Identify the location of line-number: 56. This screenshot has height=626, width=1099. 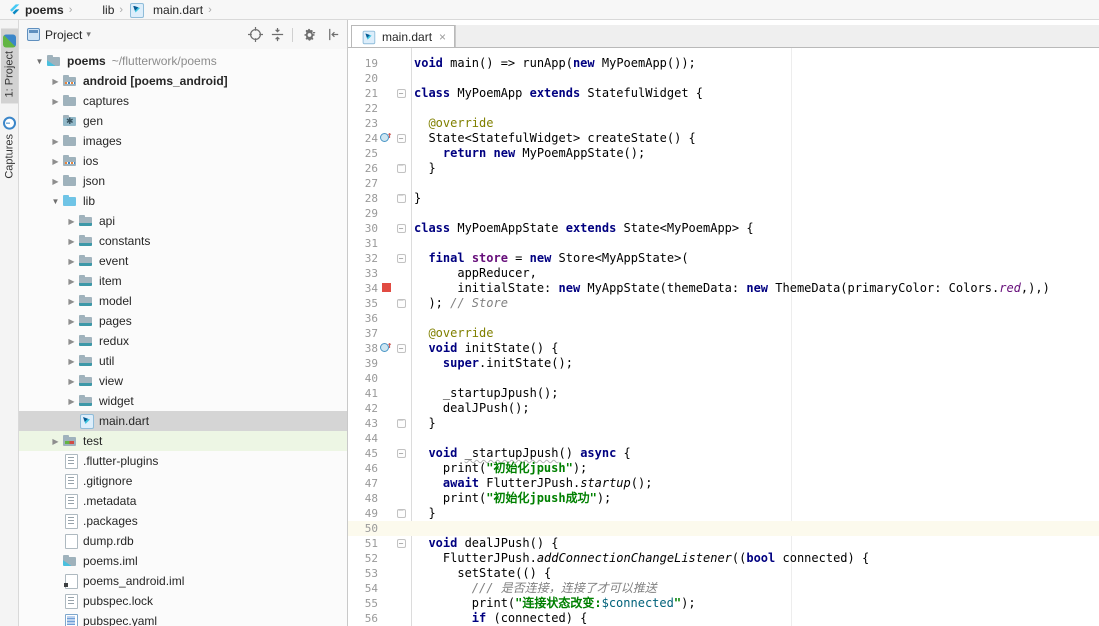
(363, 618).